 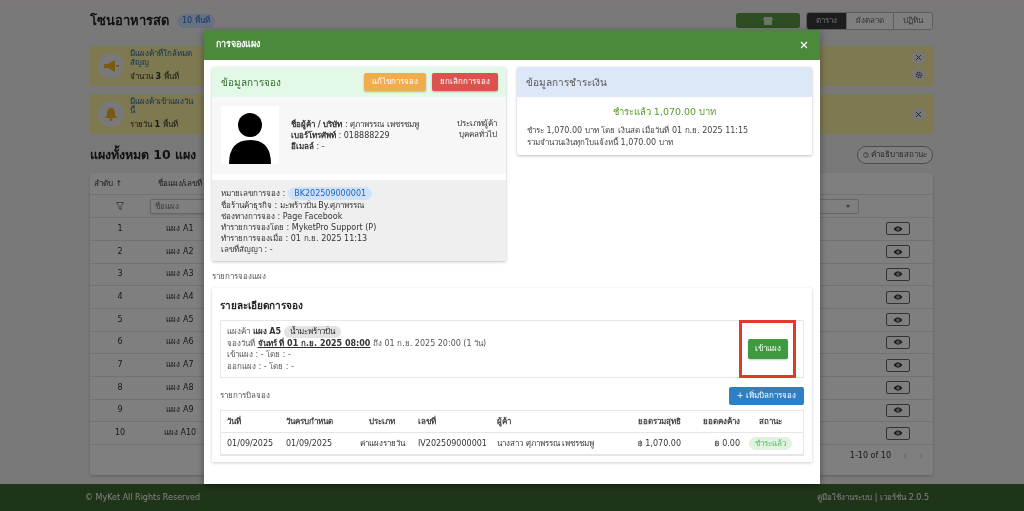 I want to click on customer-type-label: ประเภทผู้ค้า, so click(x=477, y=123).